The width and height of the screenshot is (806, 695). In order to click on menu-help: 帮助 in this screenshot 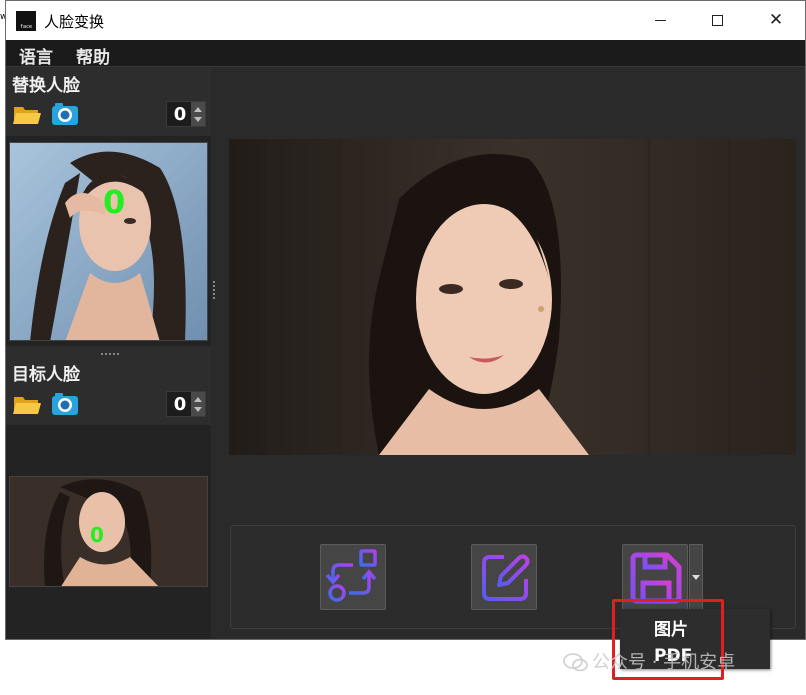, I will do `click(93, 55)`.